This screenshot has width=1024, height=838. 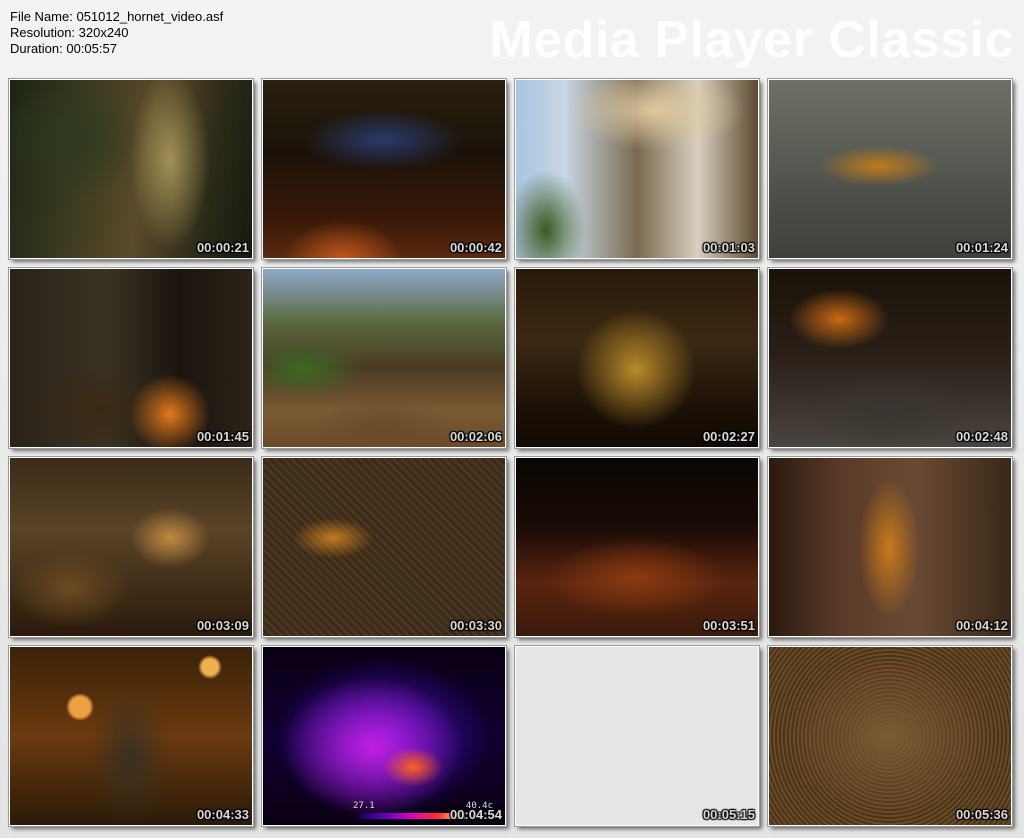 I want to click on timestamp-label: 00:02:48, so click(x=981, y=436).